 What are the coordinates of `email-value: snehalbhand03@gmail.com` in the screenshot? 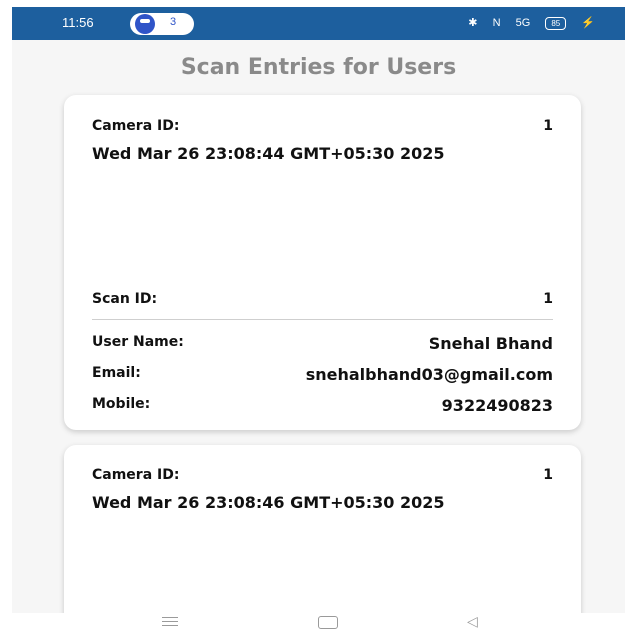 It's located at (429, 374).